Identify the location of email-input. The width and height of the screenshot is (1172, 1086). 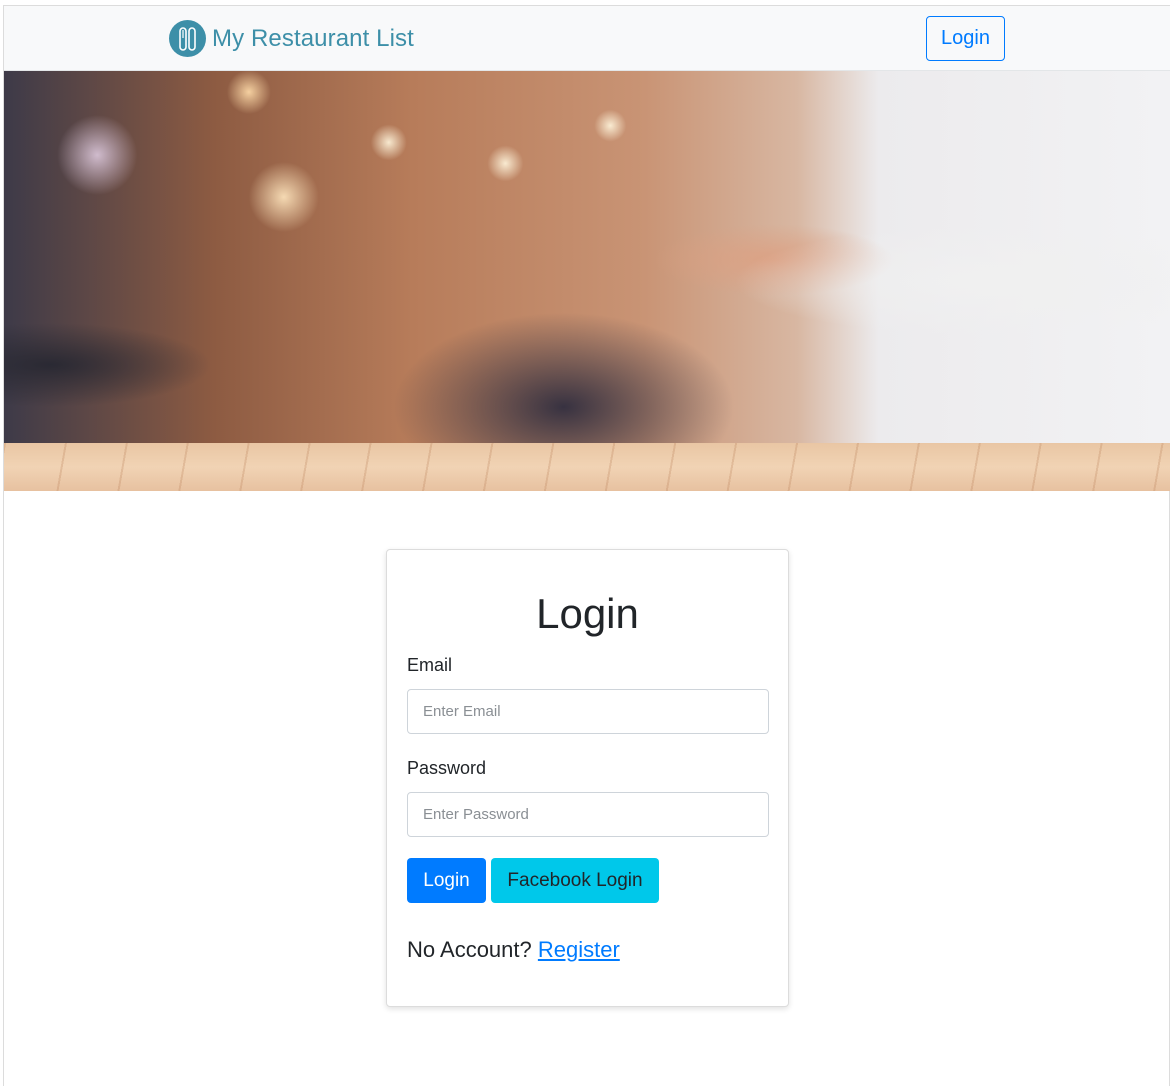
(588, 711).